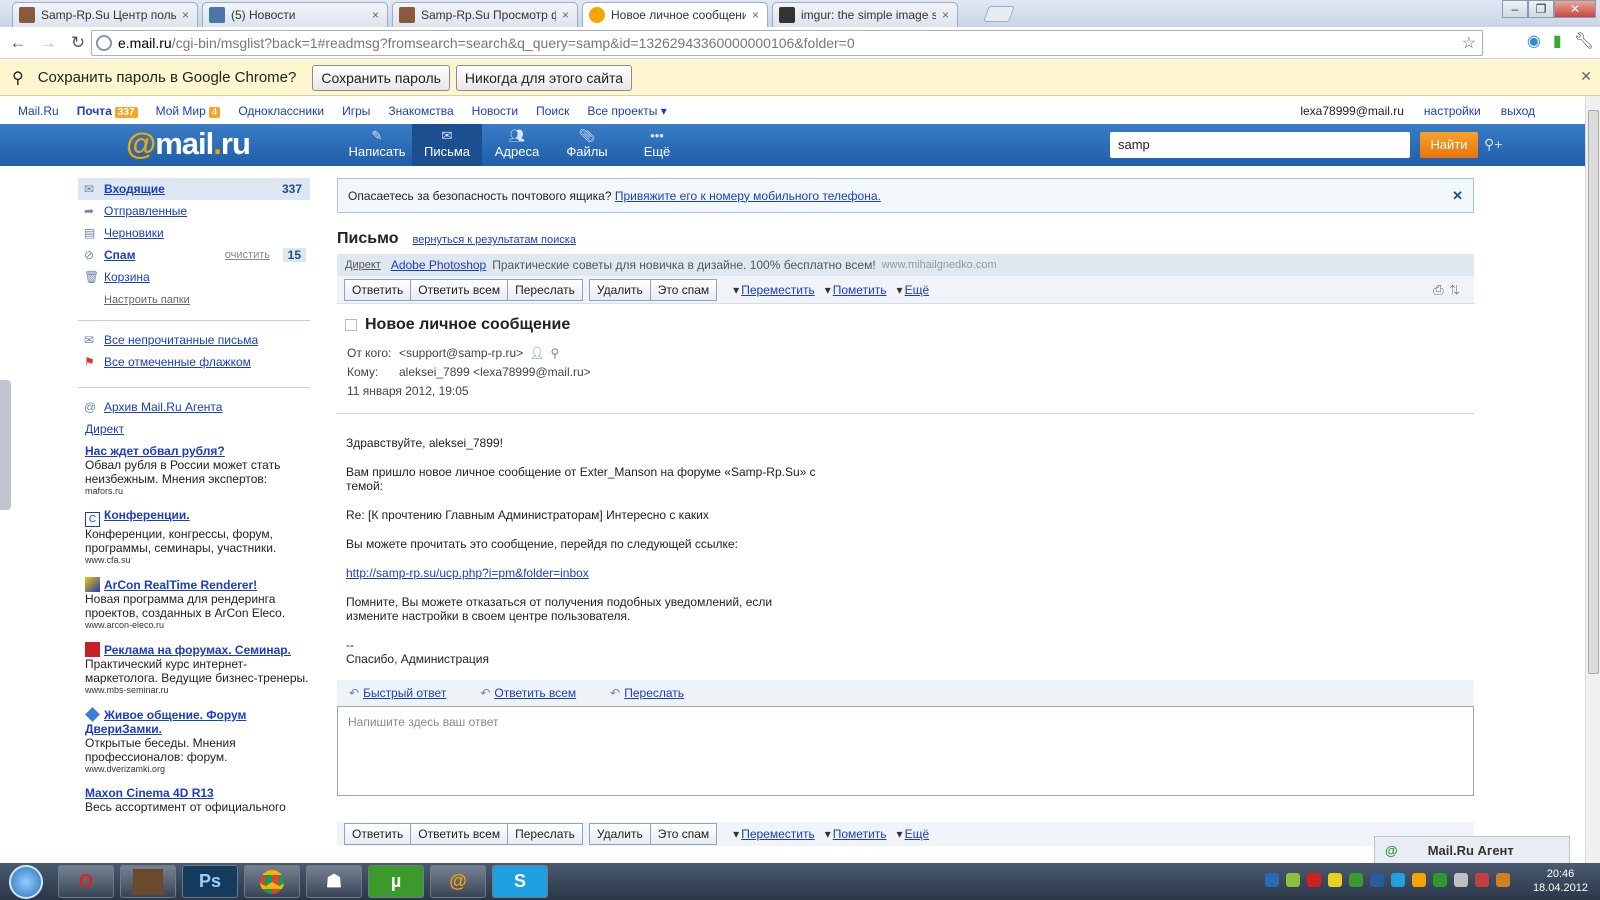  What do you see at coordinates (905, 751) in the screenshot?
I see `quick-reply-textarea: Напишите здесь ваш ответ` at bounding box center [905, 751].